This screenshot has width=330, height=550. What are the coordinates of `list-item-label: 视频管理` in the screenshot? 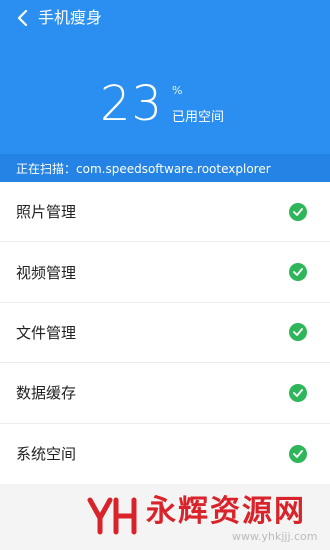 It's located at (46, 272).